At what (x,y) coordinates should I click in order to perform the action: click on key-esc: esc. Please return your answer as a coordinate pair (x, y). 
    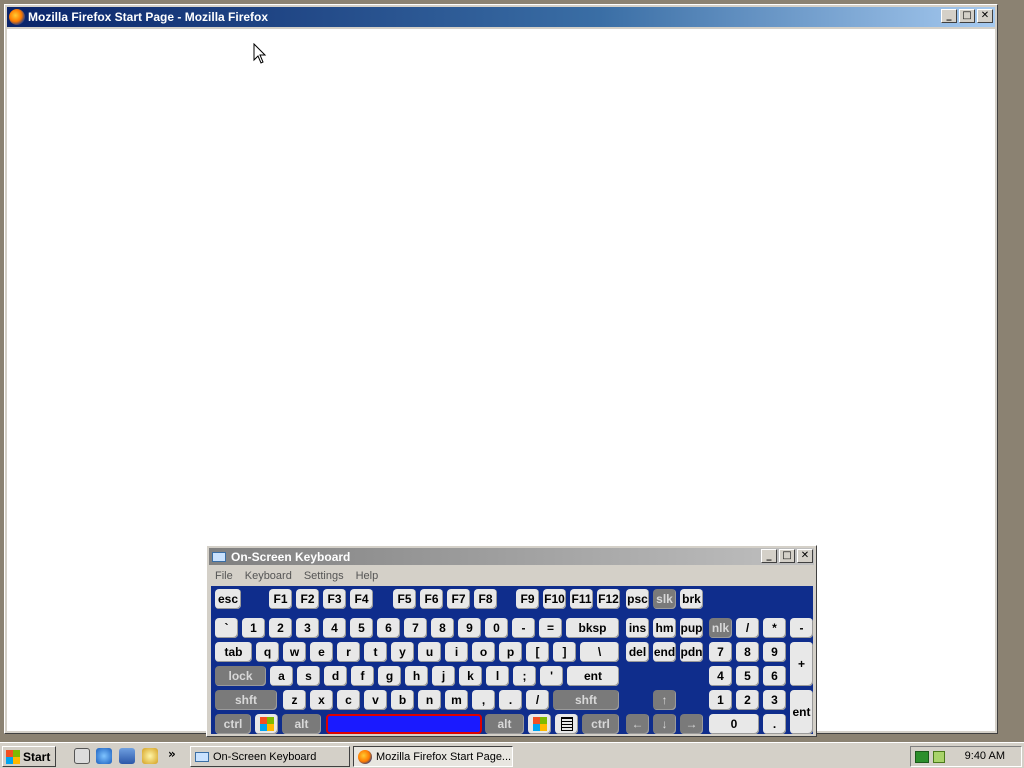
    Looking at the image, I should click on (228, 599).